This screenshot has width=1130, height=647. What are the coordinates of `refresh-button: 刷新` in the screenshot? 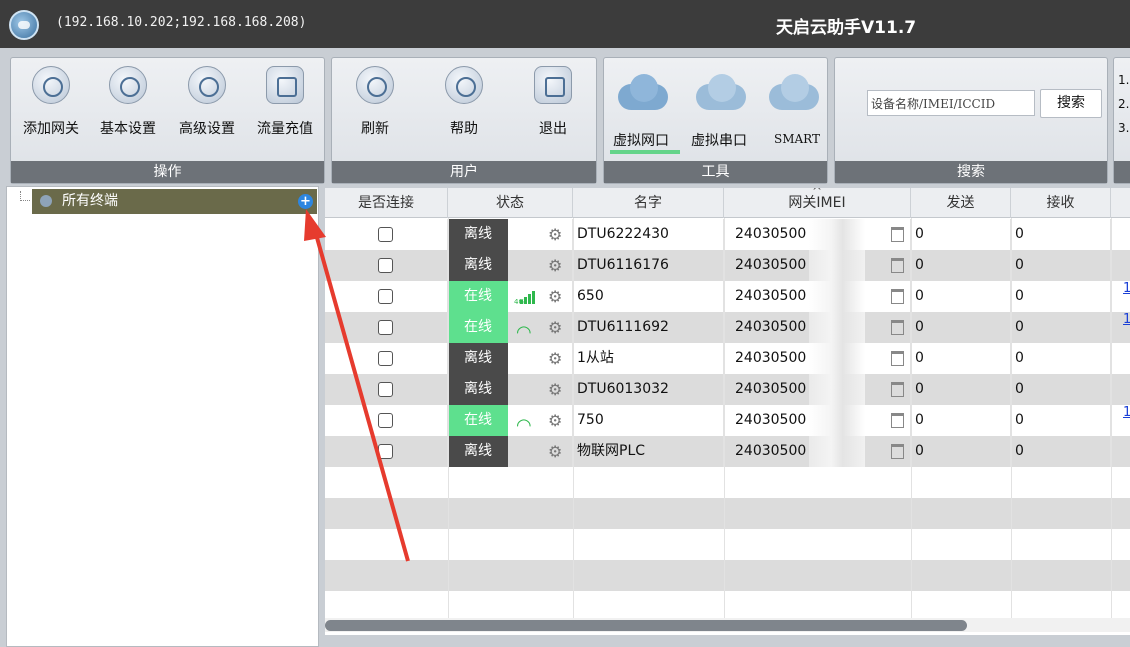 It's located at (375, 106).